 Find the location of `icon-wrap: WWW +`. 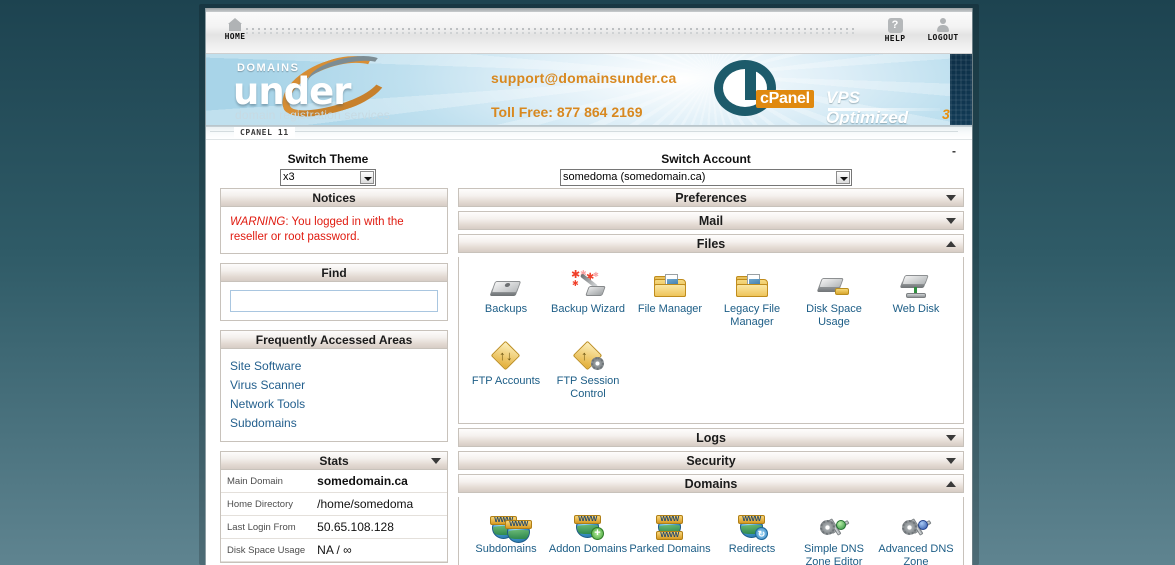

icon-wrap: WWW + is located at coordinates (588, 524).